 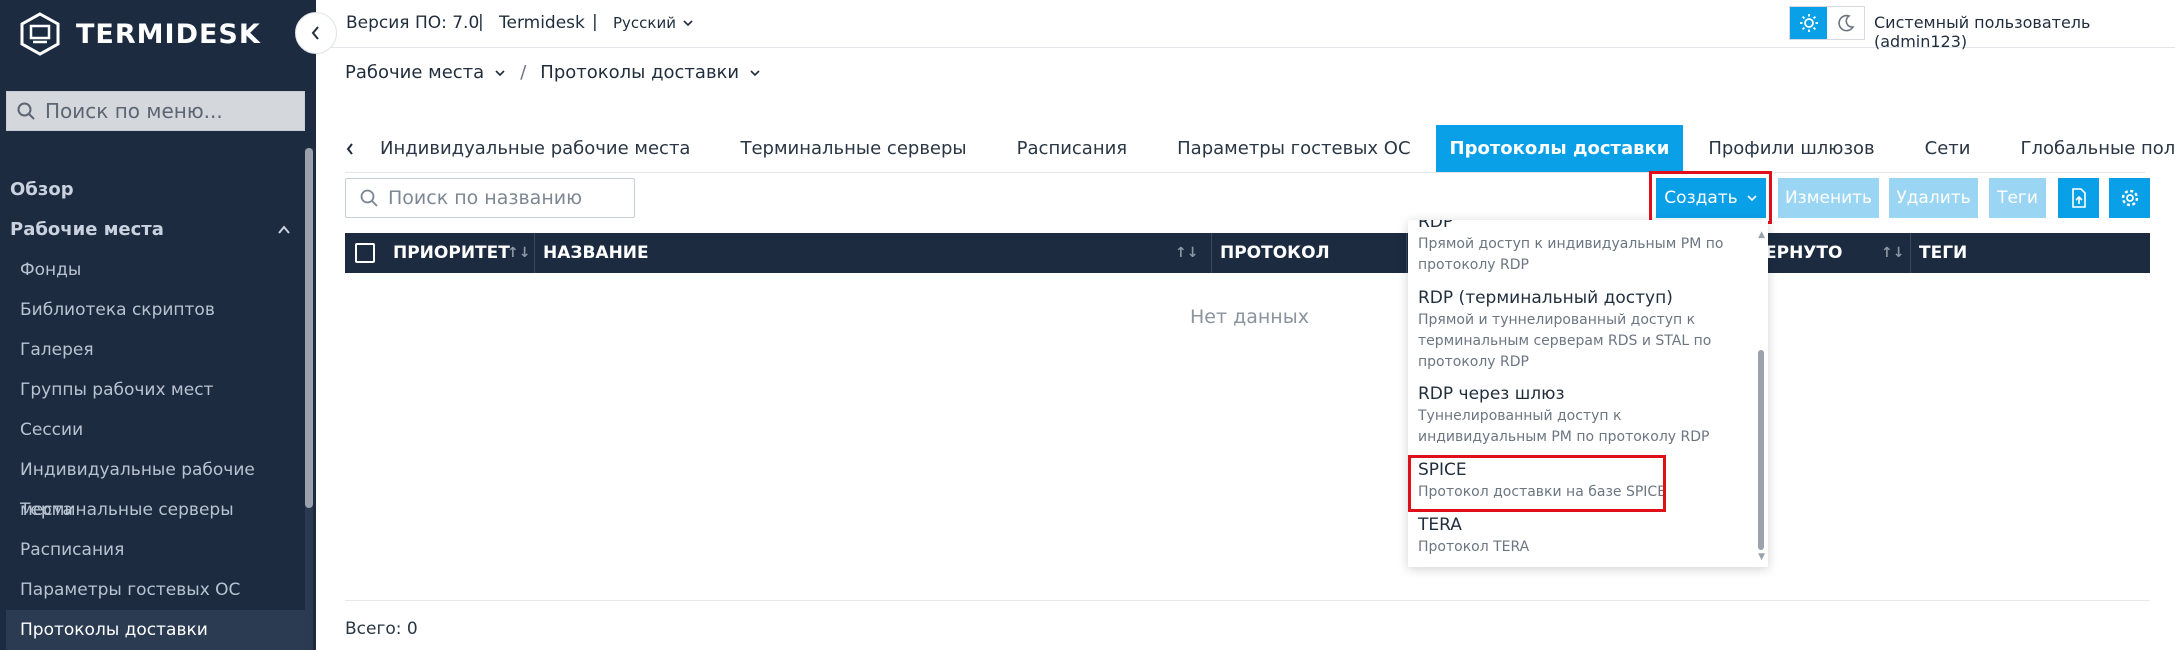 I want to click on gear-icon, so click(x=2129, y=198).